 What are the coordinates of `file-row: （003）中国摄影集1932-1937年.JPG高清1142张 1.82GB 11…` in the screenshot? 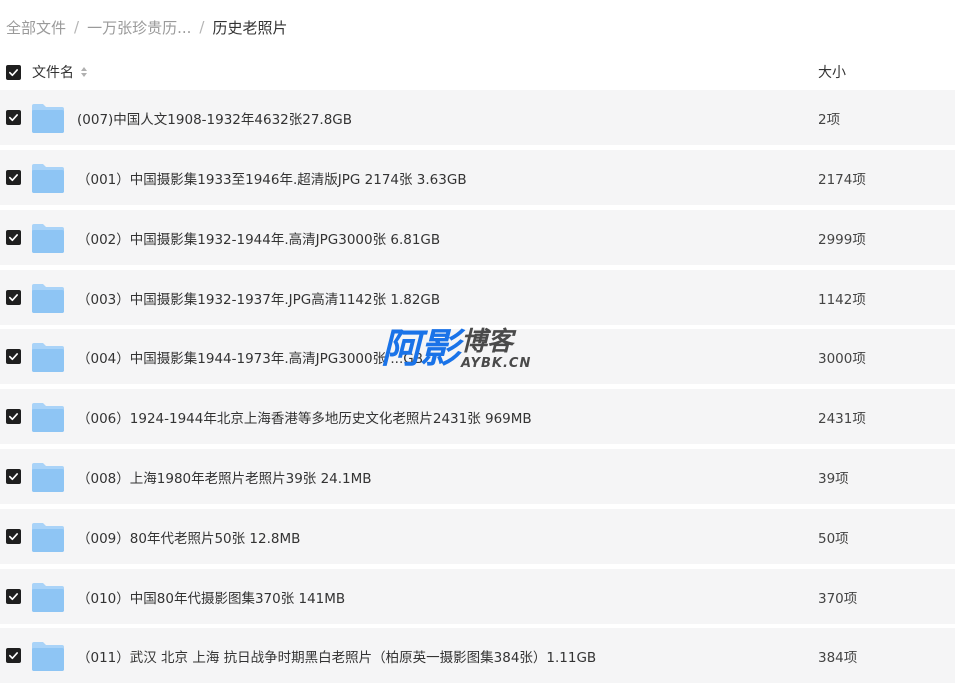 It's located at (477, 297).